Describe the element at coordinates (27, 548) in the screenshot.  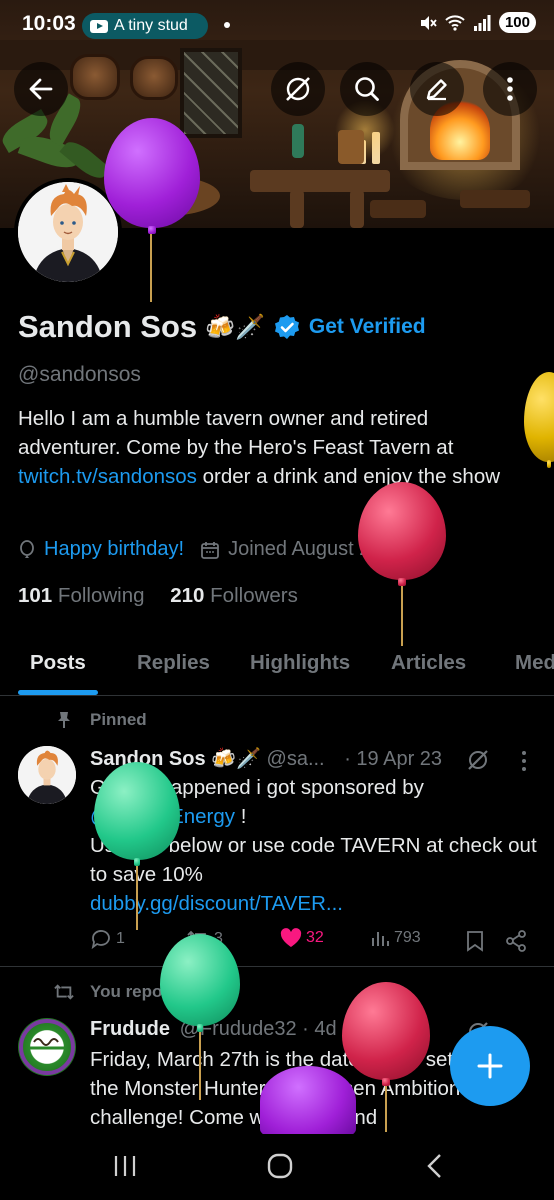
I see `balloon-icon` at that location.